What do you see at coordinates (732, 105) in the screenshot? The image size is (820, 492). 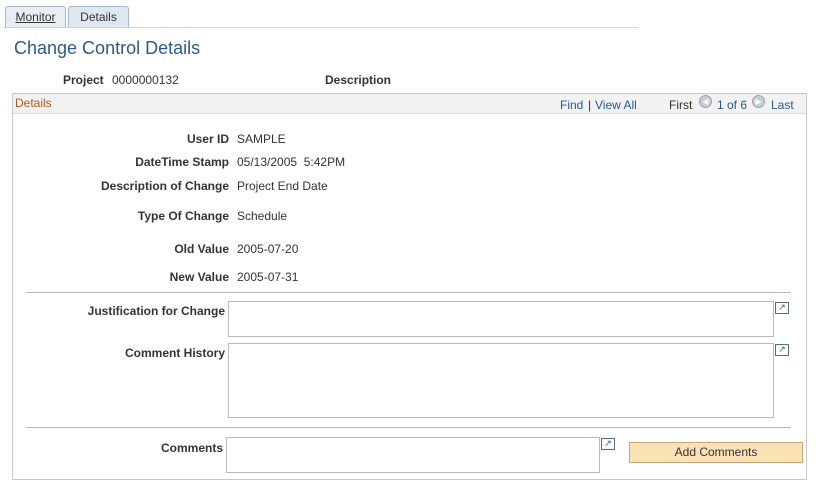 I see `pager-text: 1 of 6` at bounding box center [732, 105].